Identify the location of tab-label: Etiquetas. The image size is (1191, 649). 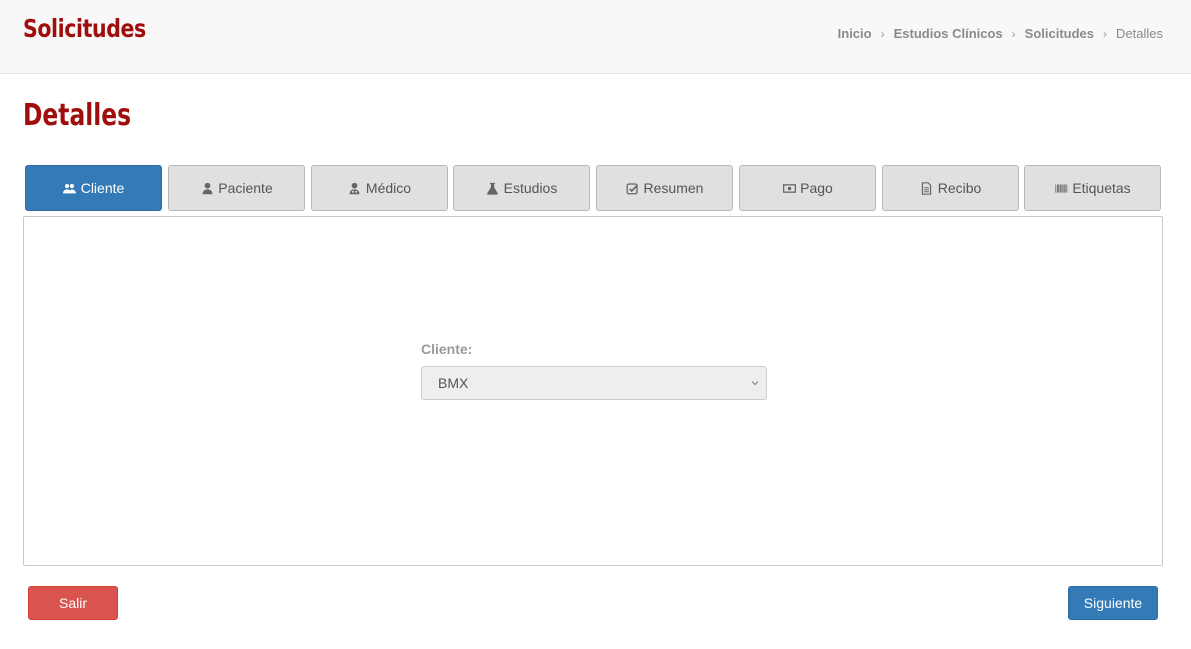
(1101, 188).